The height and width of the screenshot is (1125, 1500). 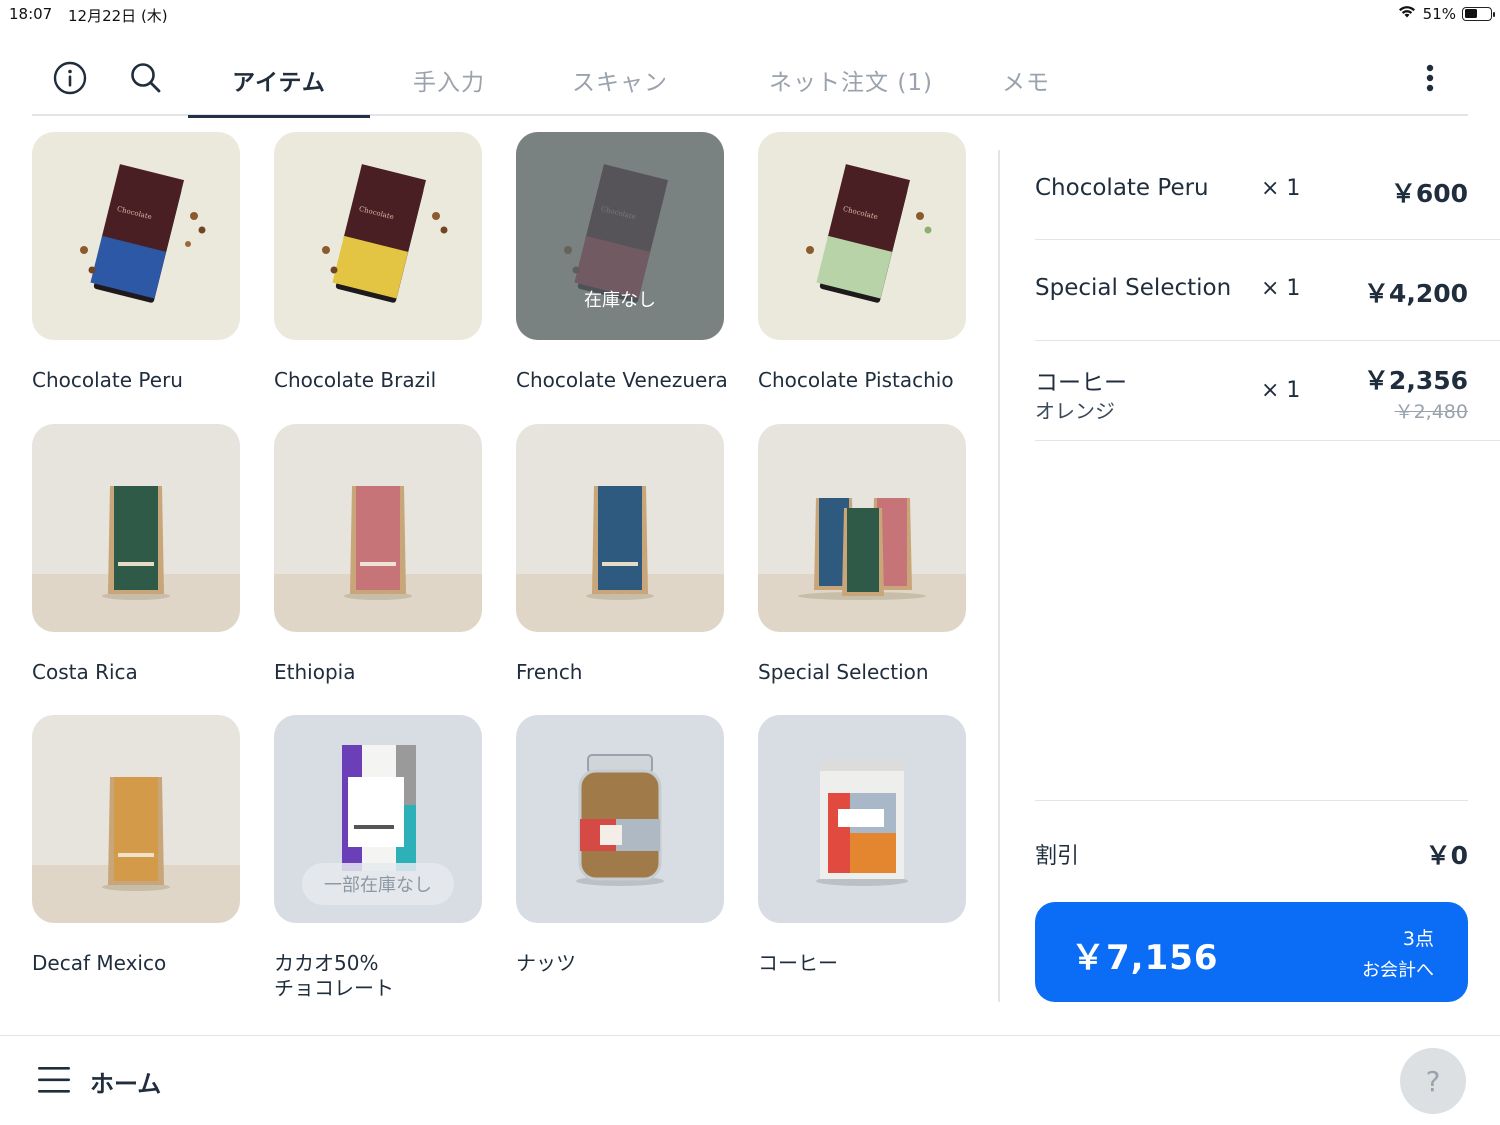 I want to click on product-name: Chocolate Peru, so click(x=107, y=380).